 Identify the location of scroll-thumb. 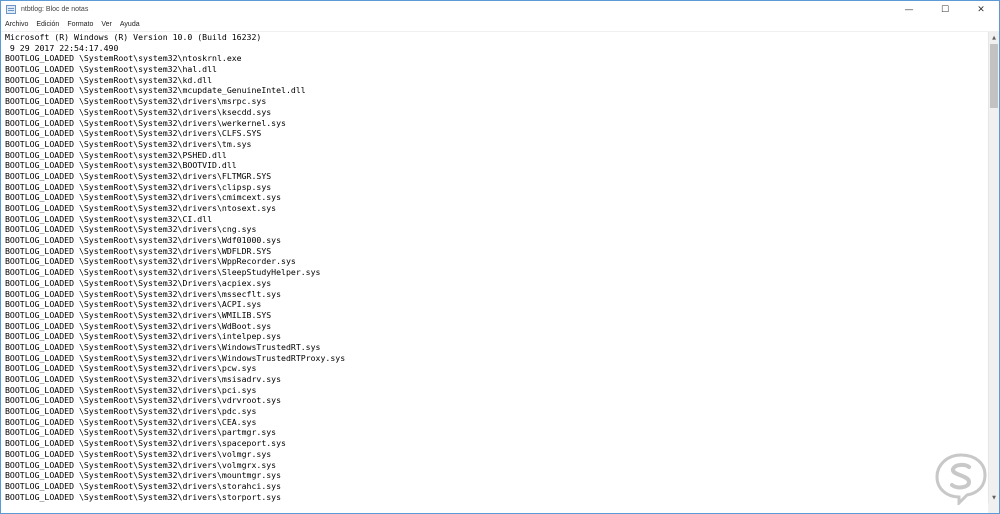
(994, 76).